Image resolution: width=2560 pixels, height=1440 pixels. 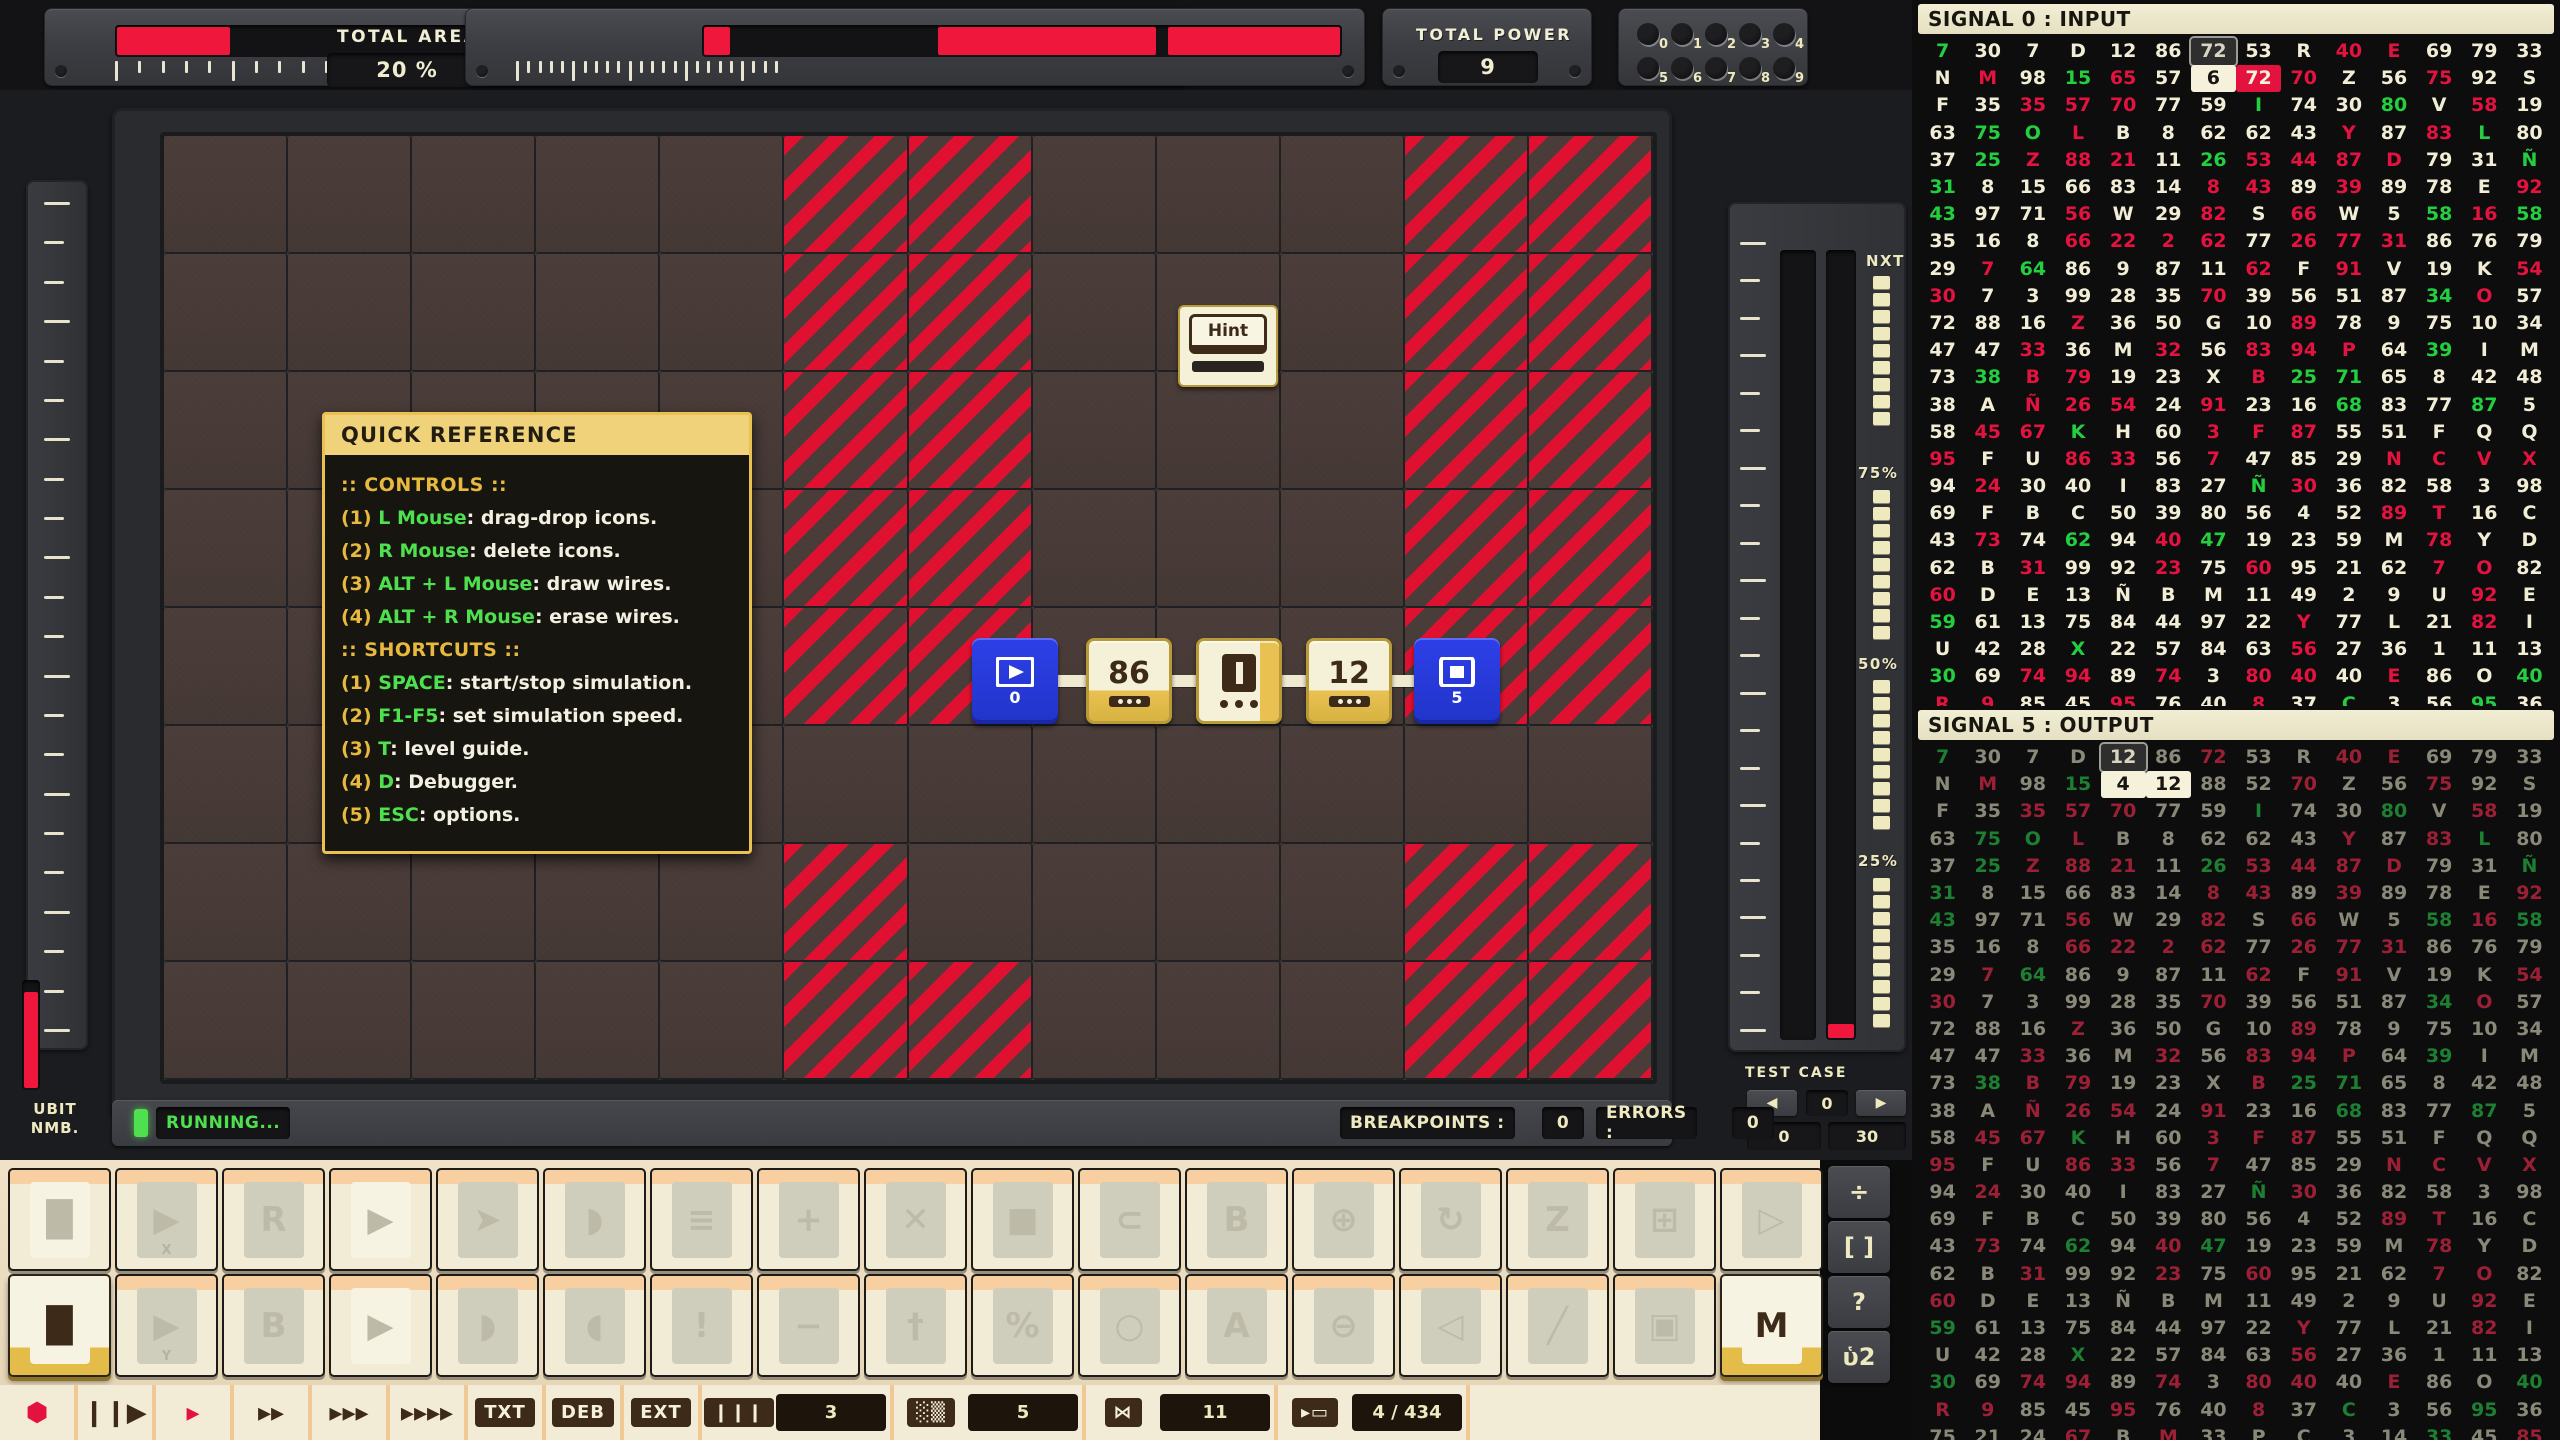 I want to click on signal-cell: P, so click(x=2348, y=350).